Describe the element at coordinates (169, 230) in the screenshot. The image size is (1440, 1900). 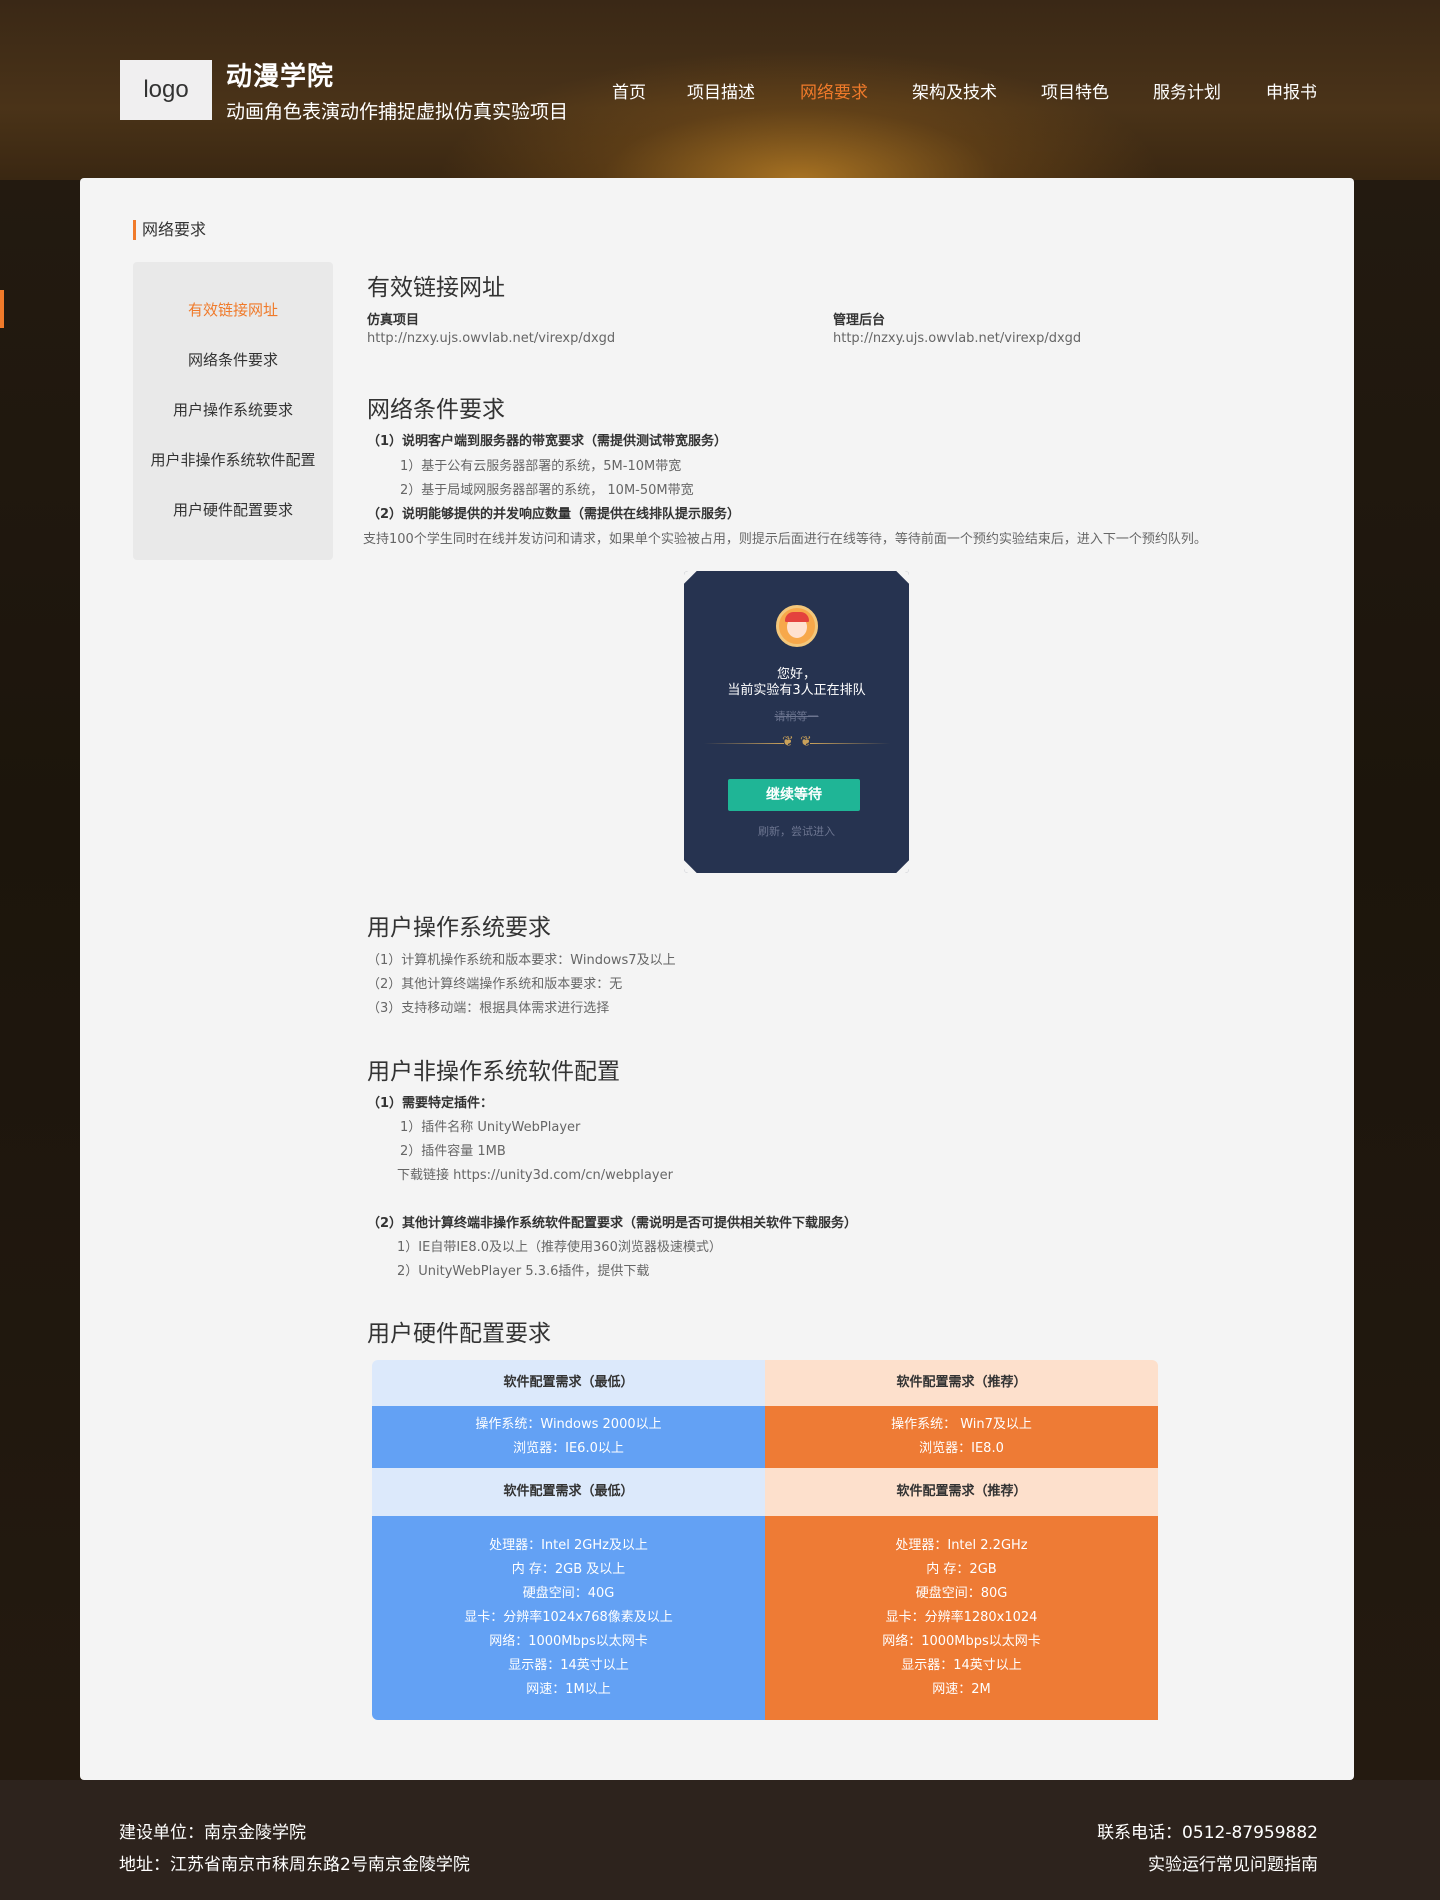
I see `section-title: 网络要求` at that location.